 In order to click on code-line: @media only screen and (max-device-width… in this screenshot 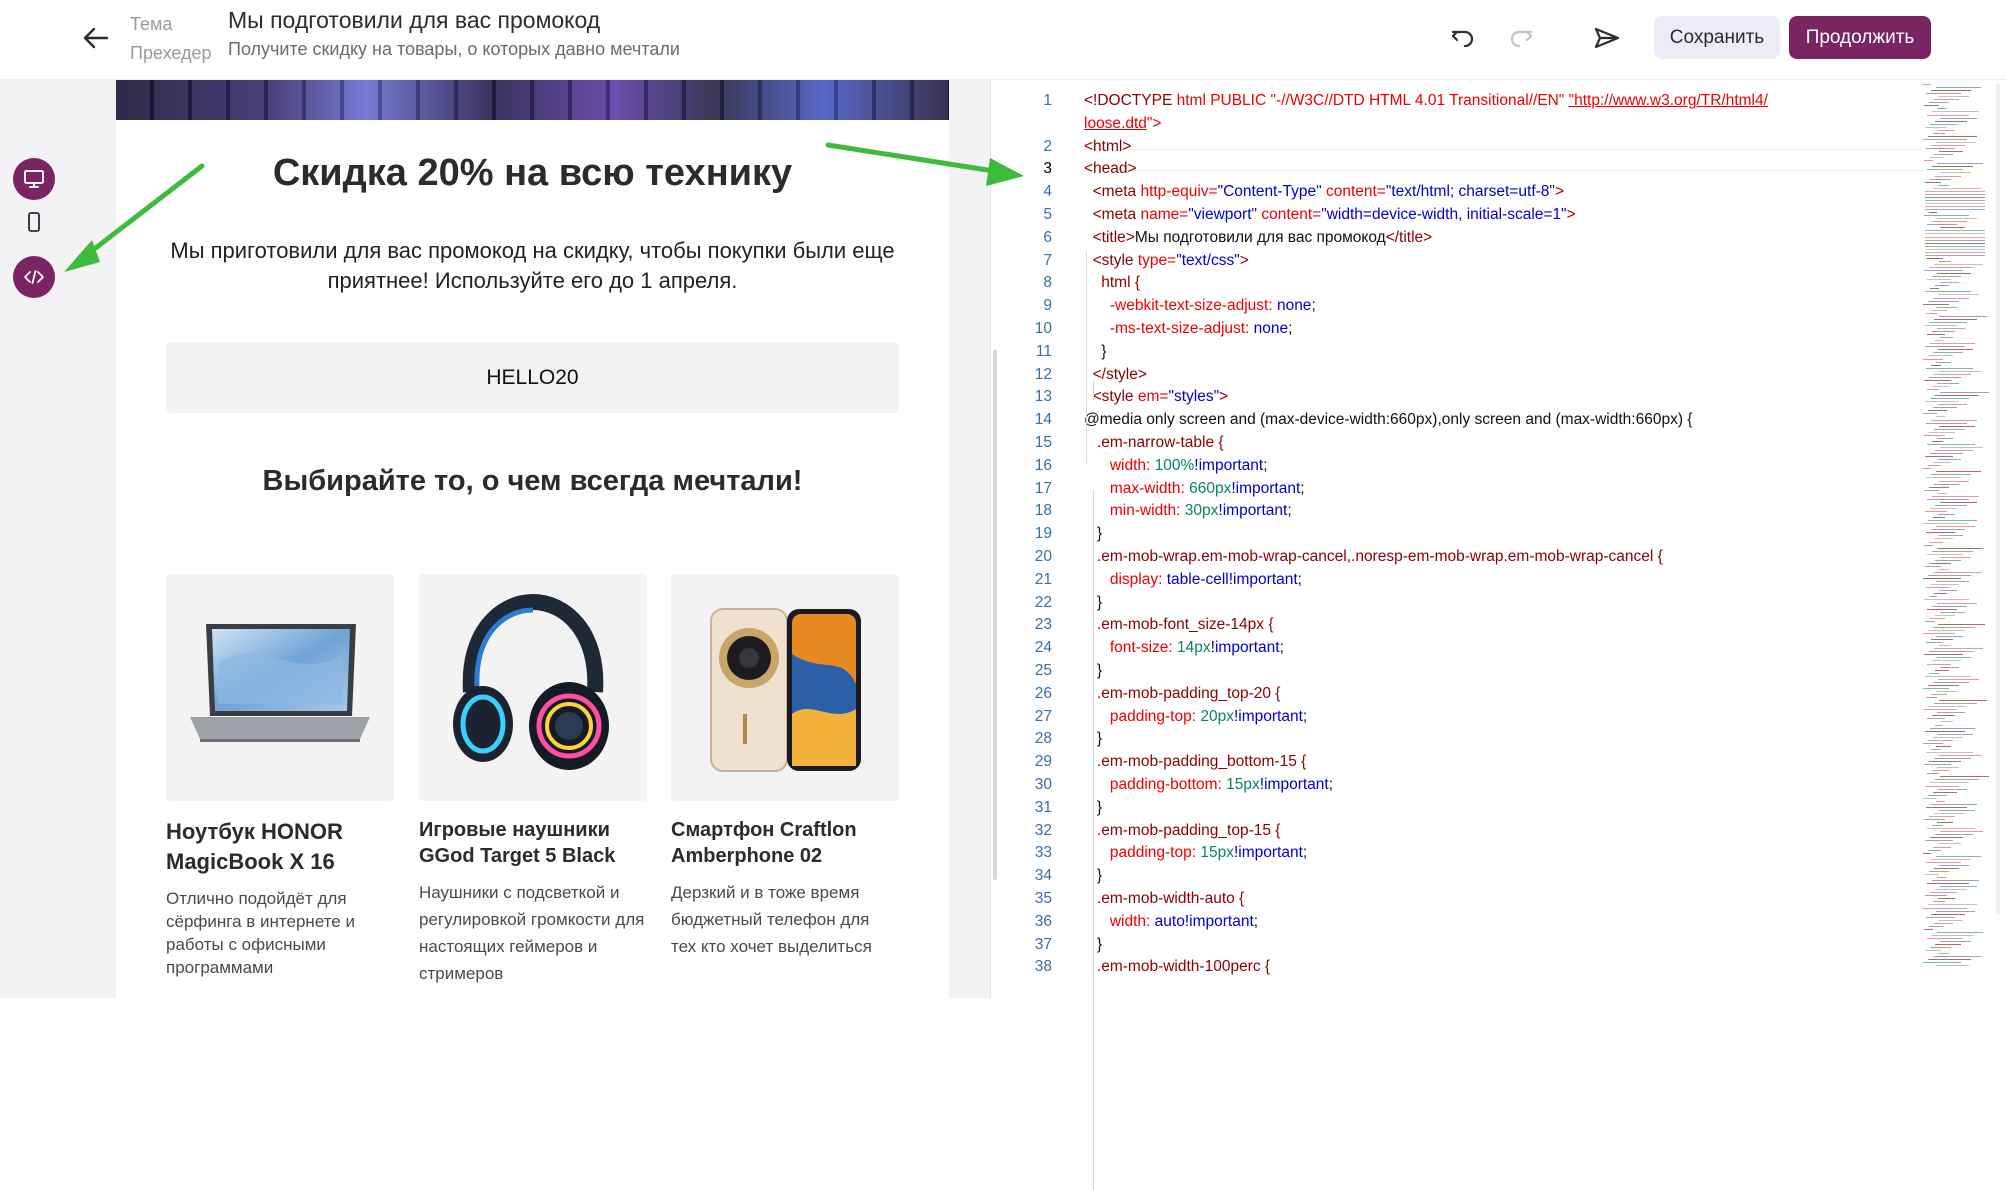, I will do `click(1388, 420)`.